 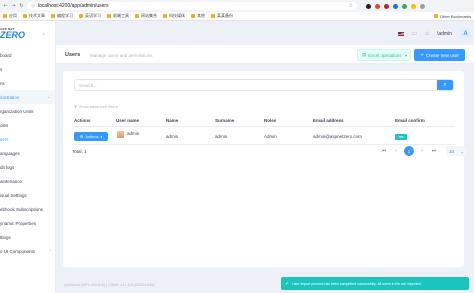 I want to click on excel-operations-button: ▤ Excel operations ▾, so click(x=384, y=55).